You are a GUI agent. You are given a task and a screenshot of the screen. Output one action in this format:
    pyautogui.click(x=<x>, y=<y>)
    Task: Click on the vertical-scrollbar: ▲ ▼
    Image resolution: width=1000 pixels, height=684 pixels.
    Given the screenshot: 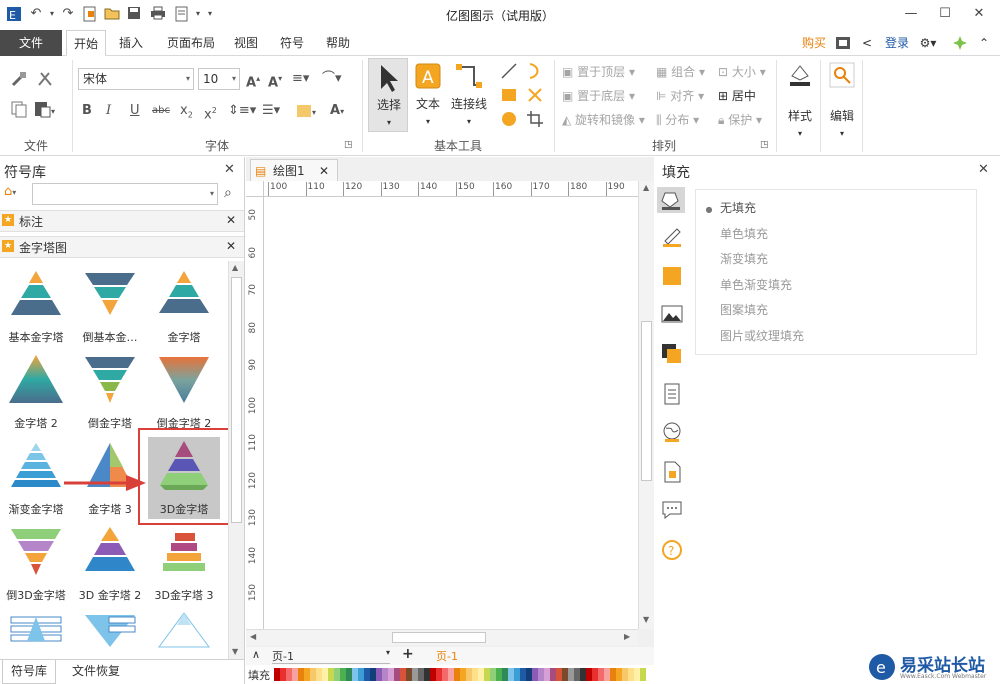 What is the action you would take?
    pyautogui.click(x=646, y=405)
    